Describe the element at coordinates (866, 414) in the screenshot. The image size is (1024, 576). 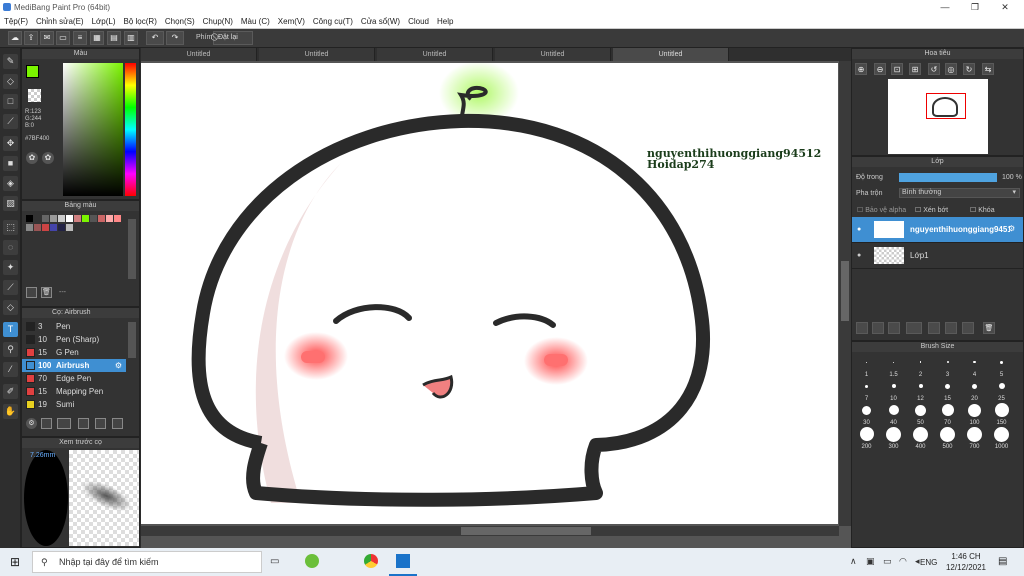
I see `brush-size-option: 30` at that location.